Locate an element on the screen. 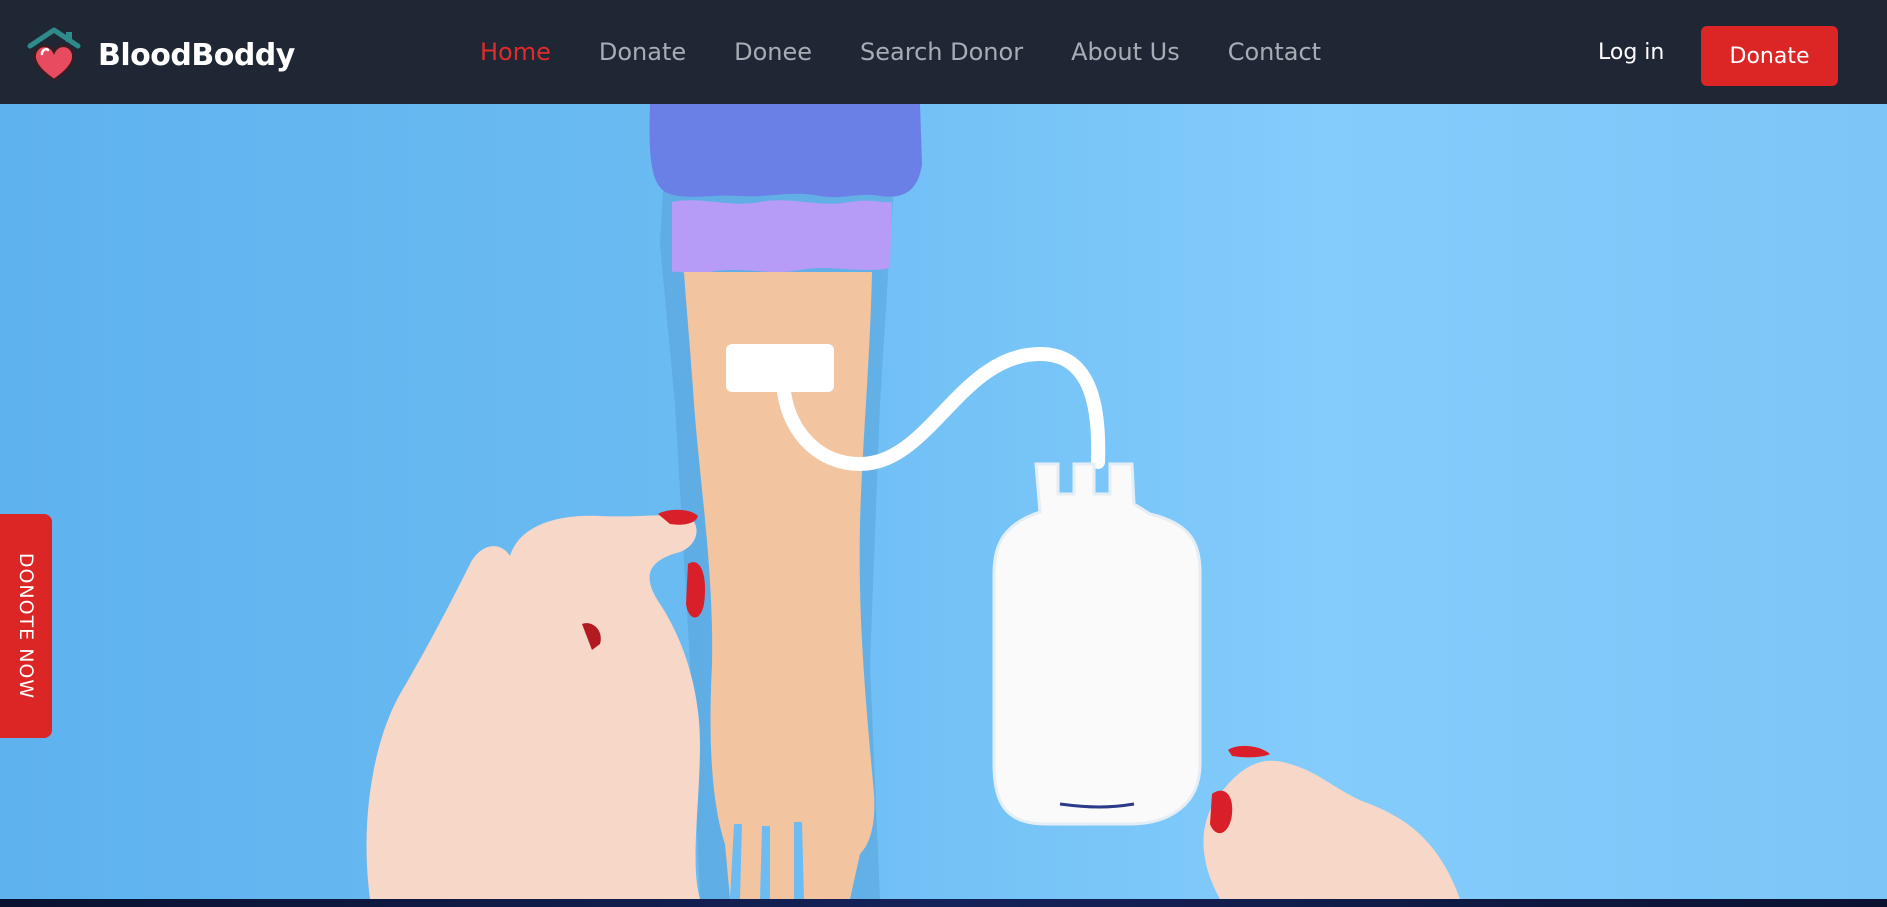 The height and width of the screenshot is (907, 1887). nav-about-us: About Us is located at coordinates (1125, 52).